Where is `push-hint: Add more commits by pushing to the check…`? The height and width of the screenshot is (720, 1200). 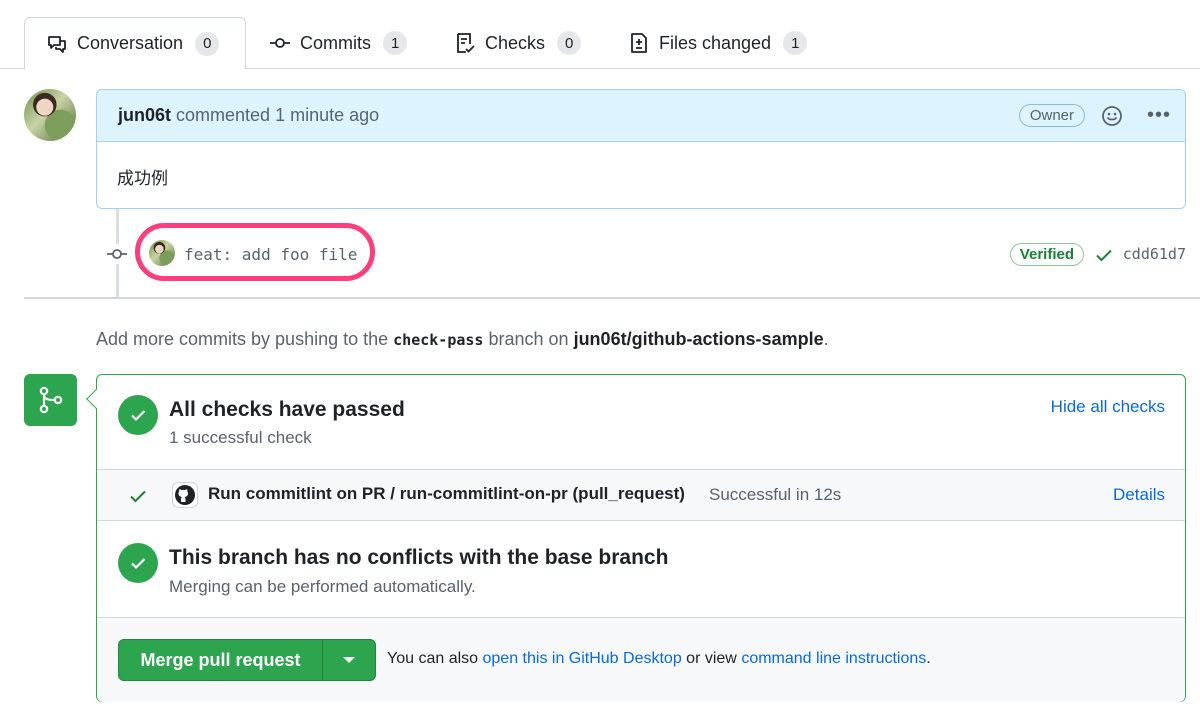 push-hint: Add more commits by pushing to the check… is located at coordinates (462, 339).